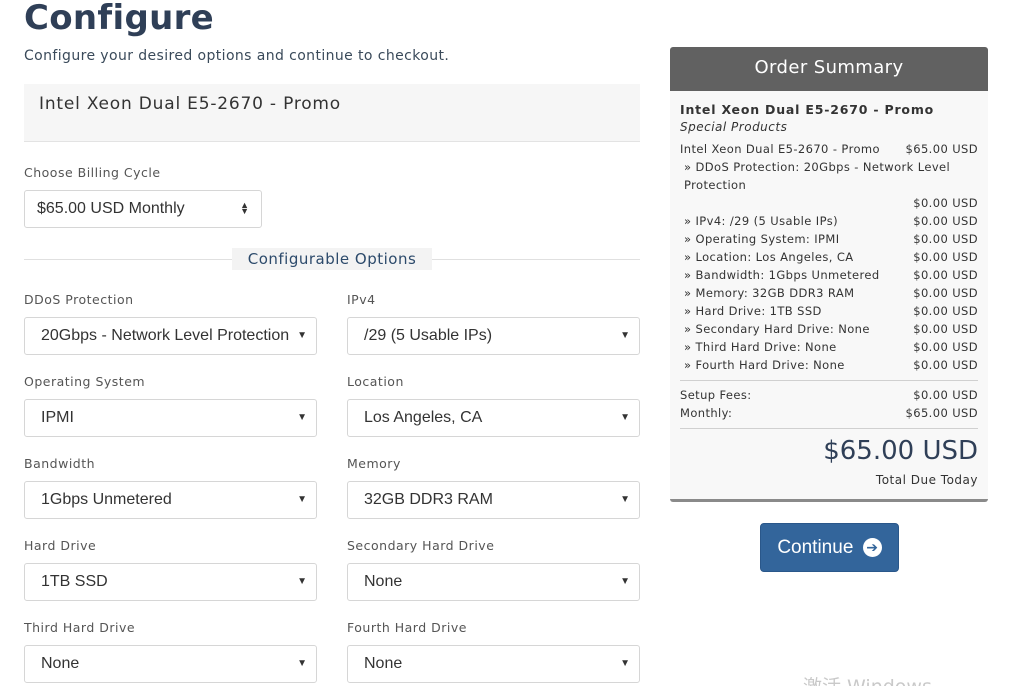  What do you see at coordinates (421, 545) in the screenshot?
I see `secondary-drive-label: Secondary Hard Drive` at bounding box center [421, 545].